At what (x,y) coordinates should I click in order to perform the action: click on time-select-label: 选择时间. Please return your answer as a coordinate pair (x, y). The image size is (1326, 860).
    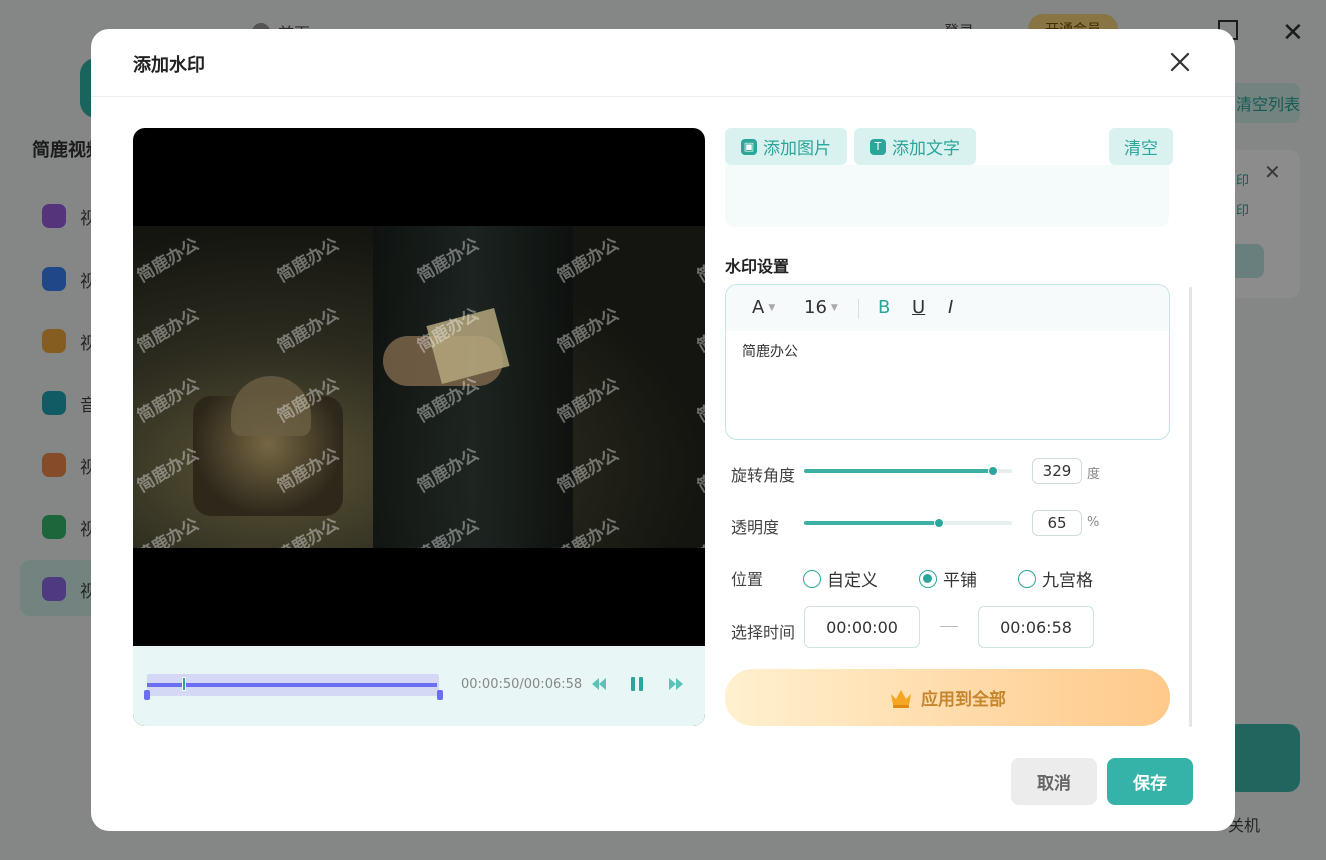
    Looking at the image, I should click on (763, 632).